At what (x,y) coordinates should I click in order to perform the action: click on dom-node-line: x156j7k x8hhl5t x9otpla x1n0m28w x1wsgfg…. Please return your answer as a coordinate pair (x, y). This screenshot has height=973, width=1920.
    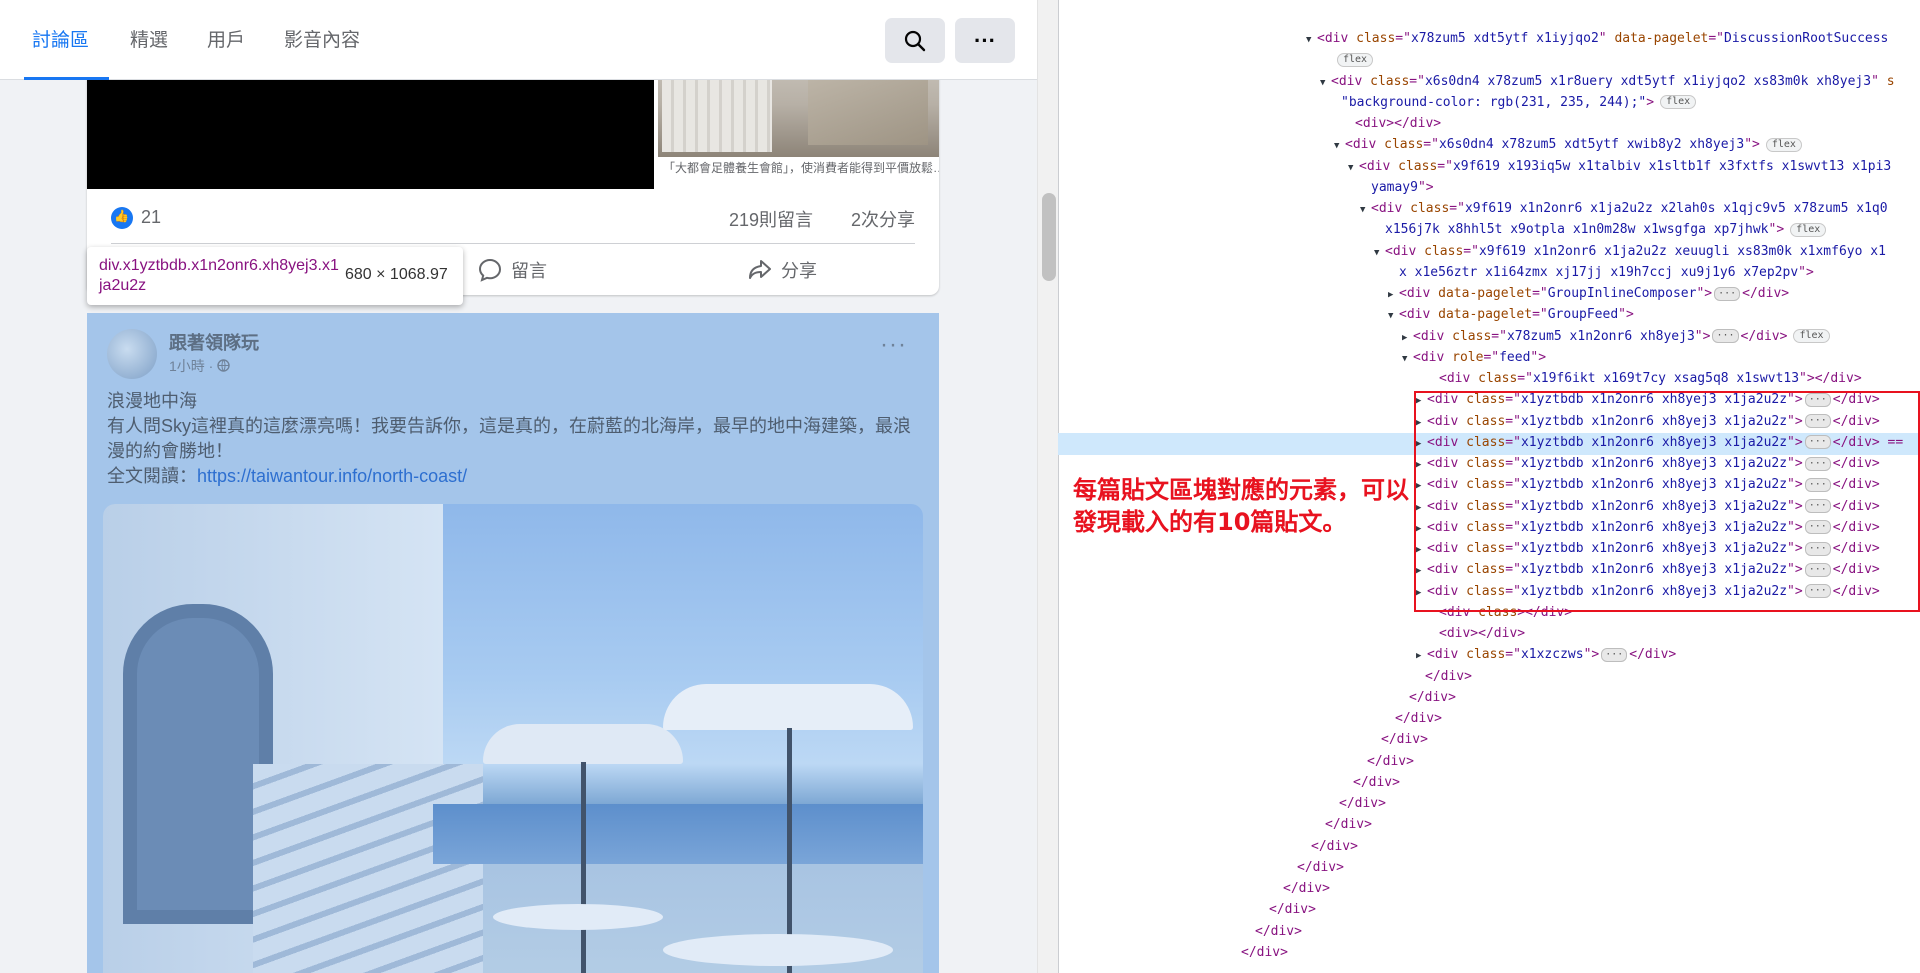
    Looking at the image, I should click on (1606, 229).